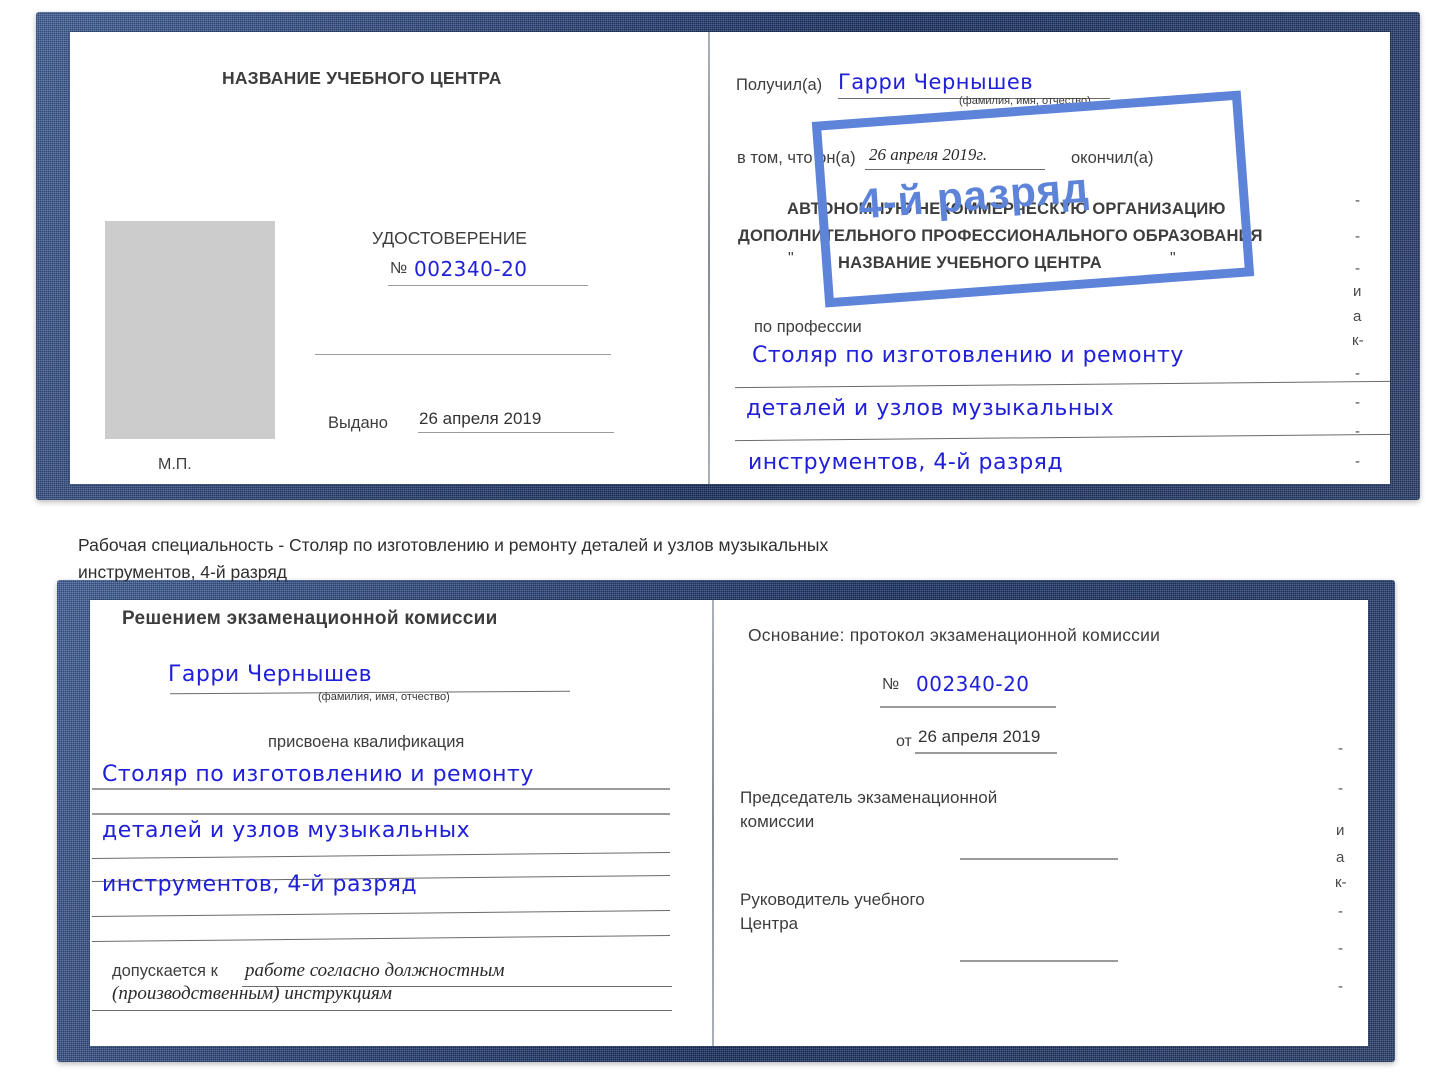  I want to click on completion-date-value: 26 апреля 2019г., so click(928, 154).